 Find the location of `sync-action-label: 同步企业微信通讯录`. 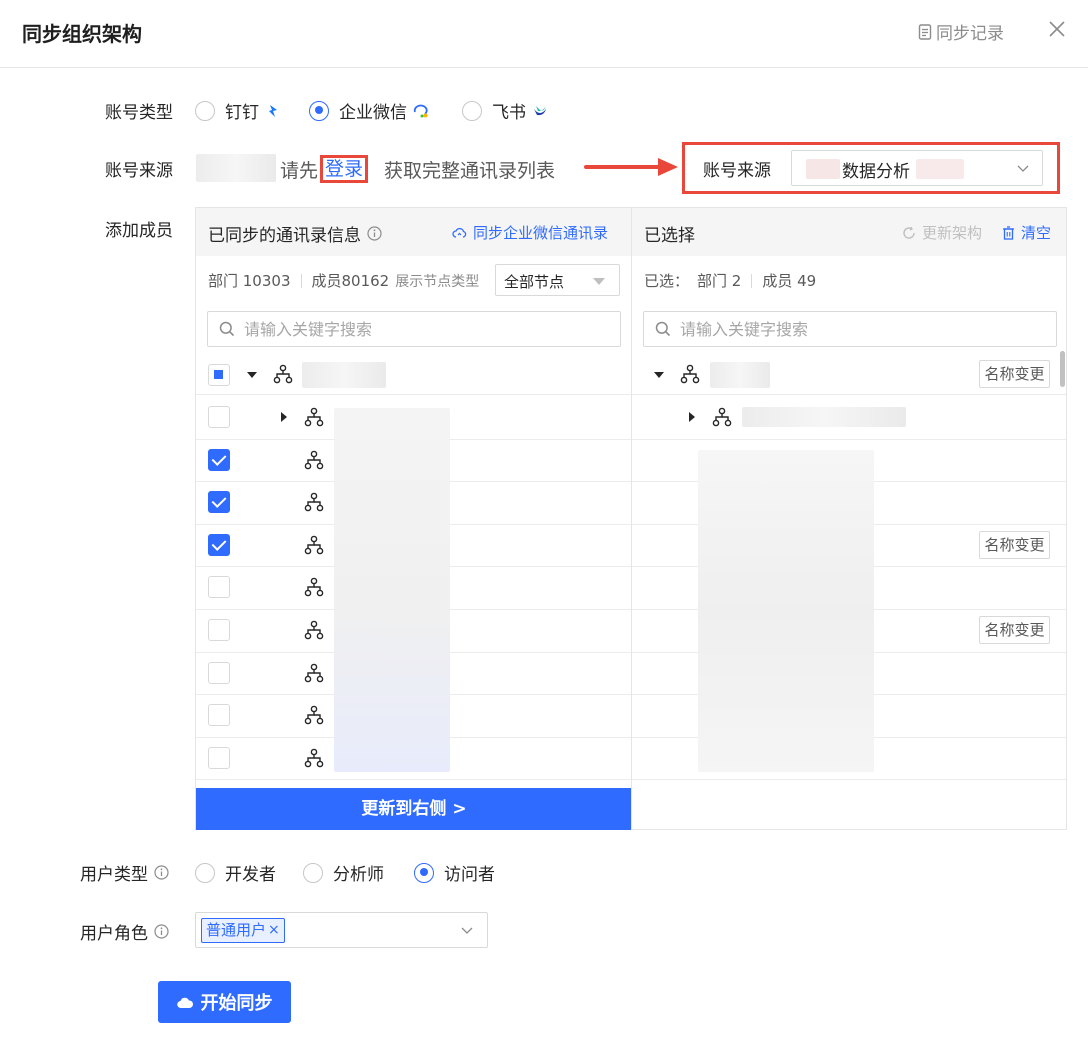

sync-action-label: 同步企业微信通讯录 is located at coordinates (541, 233).